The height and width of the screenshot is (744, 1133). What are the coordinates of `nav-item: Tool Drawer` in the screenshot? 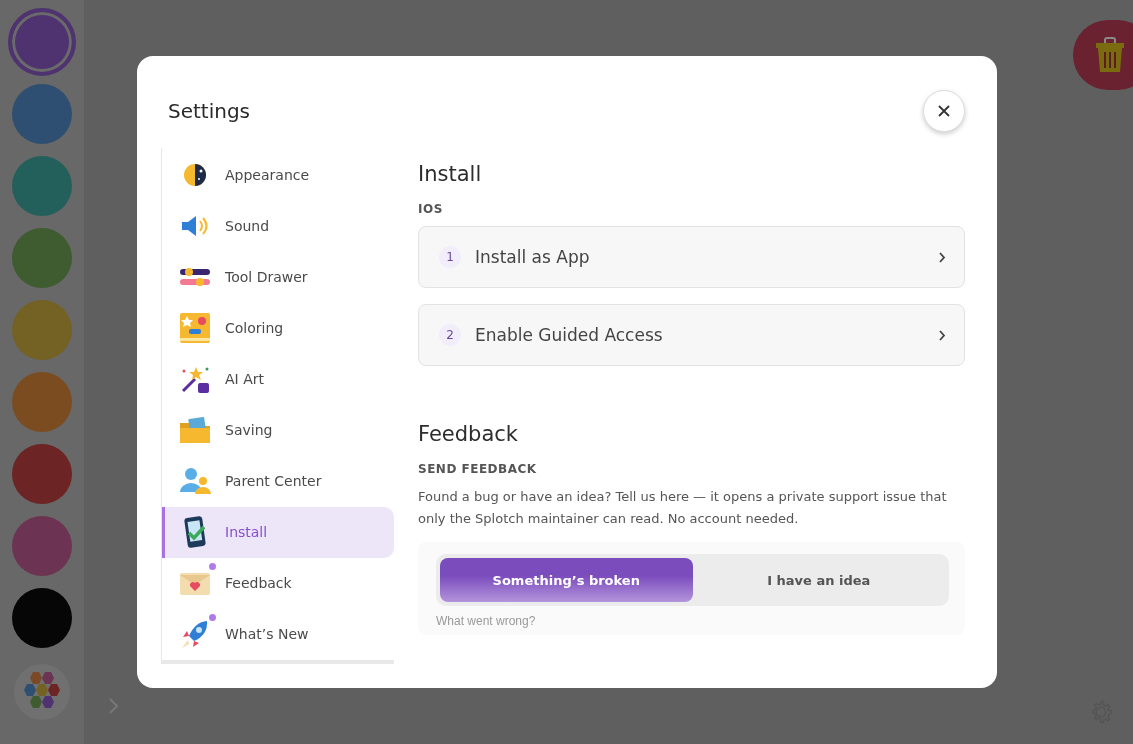 It's located at (278, 277).